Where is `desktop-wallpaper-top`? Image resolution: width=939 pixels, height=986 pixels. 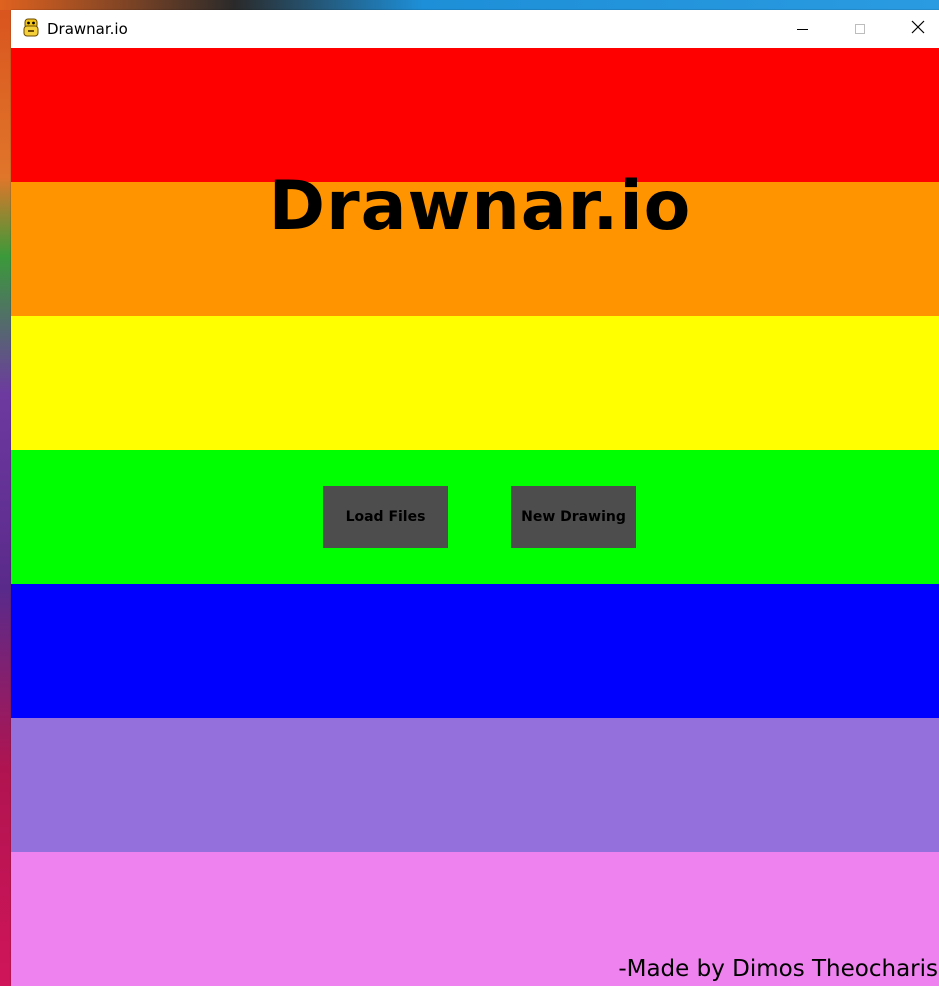 desktop-wallpaper-top is located at coordinates (469, 5).